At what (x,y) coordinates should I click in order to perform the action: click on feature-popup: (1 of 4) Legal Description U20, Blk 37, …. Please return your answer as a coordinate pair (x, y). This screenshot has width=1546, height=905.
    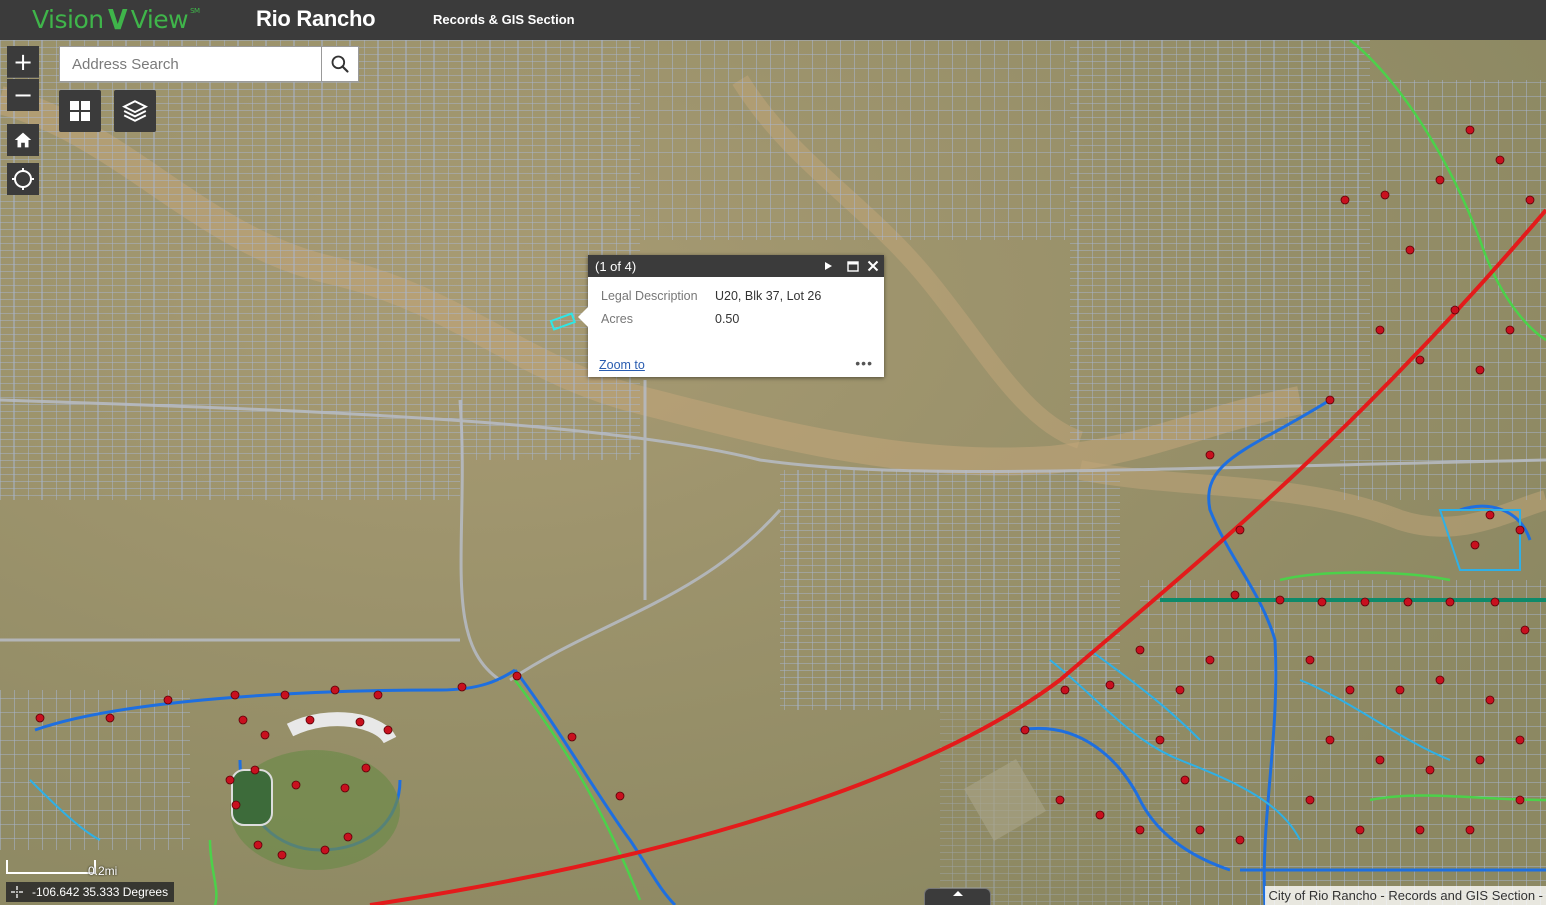
    Looking at the image, I should click on (731, 316).